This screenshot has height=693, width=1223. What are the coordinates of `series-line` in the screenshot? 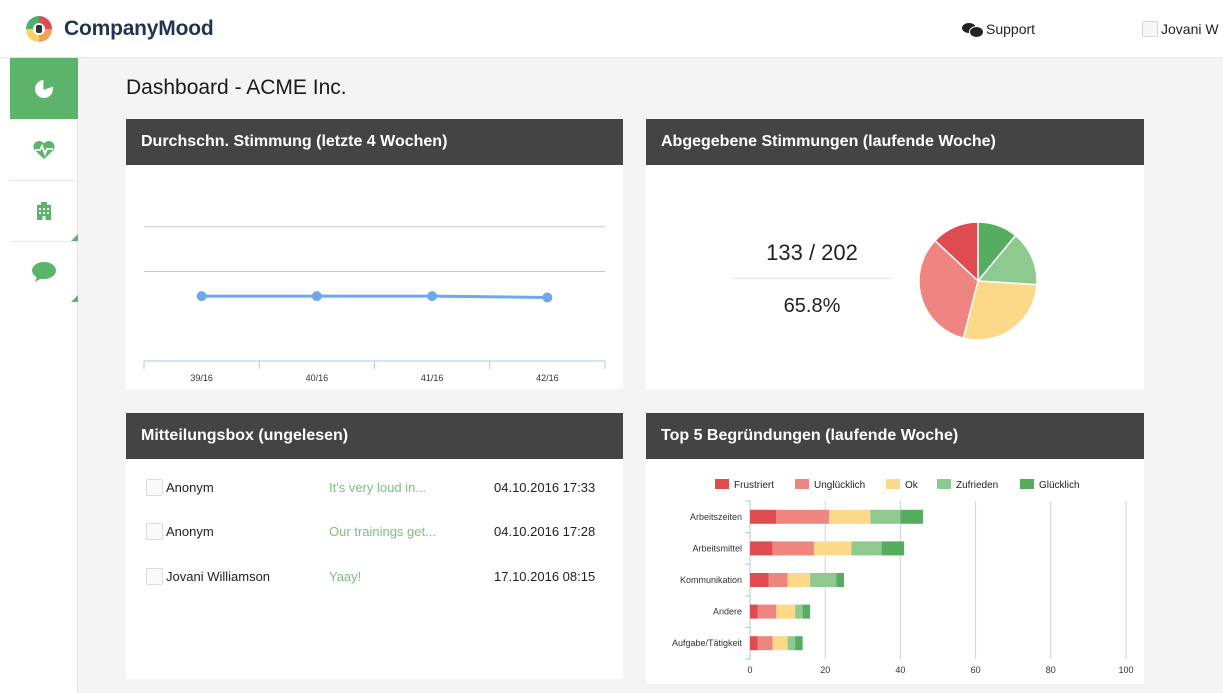 It's located at (374, 296).